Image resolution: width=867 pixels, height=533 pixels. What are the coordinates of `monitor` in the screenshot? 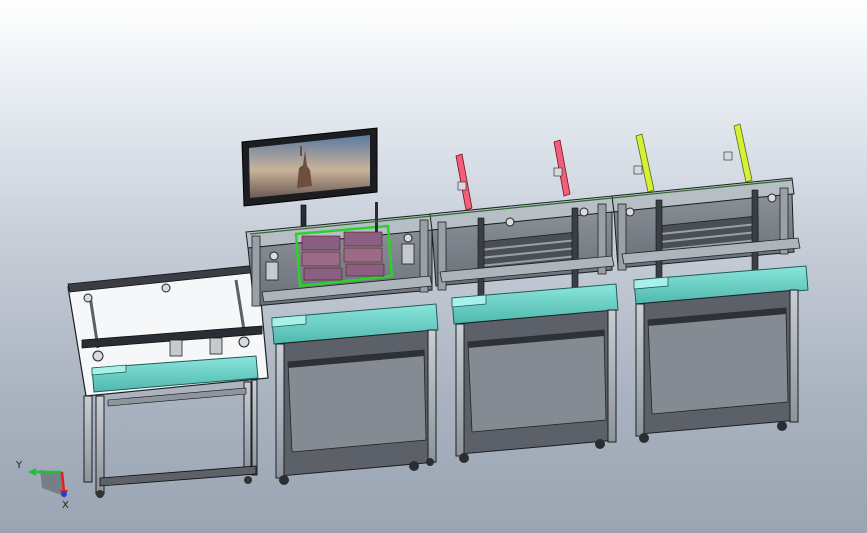 It's located at (309, 178).